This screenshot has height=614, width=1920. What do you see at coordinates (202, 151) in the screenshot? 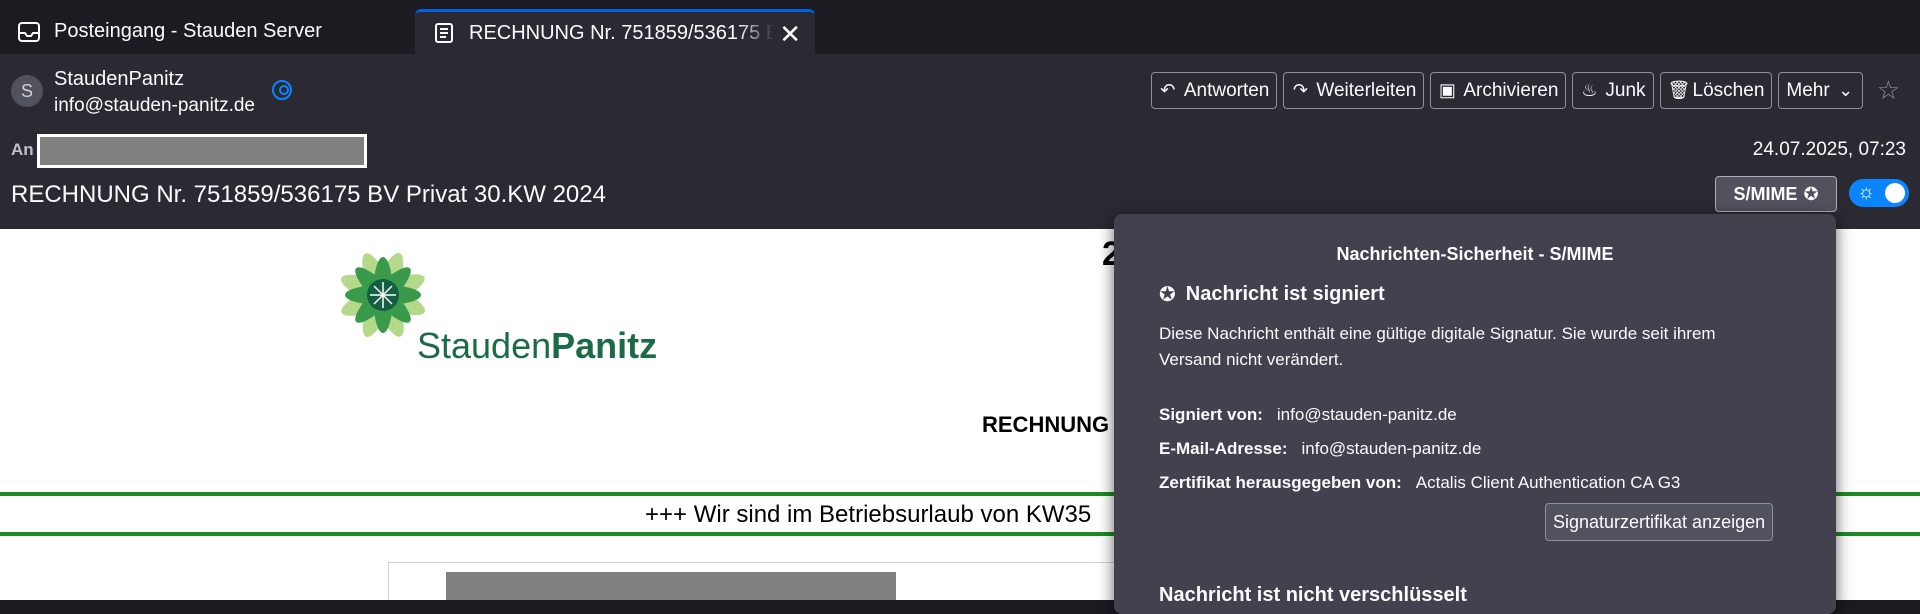
I see `redacted-recipient` at bounding box center [202, 151].